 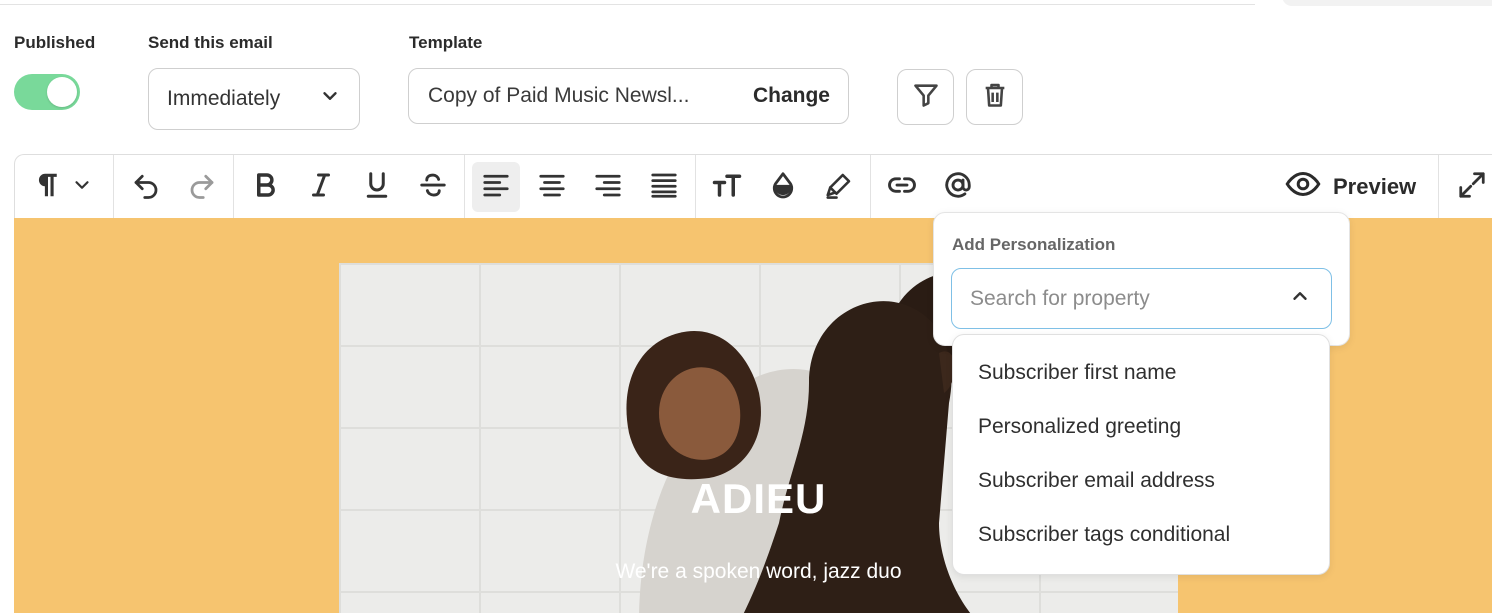 I want to click on link-button, so click(x=902, y=187).